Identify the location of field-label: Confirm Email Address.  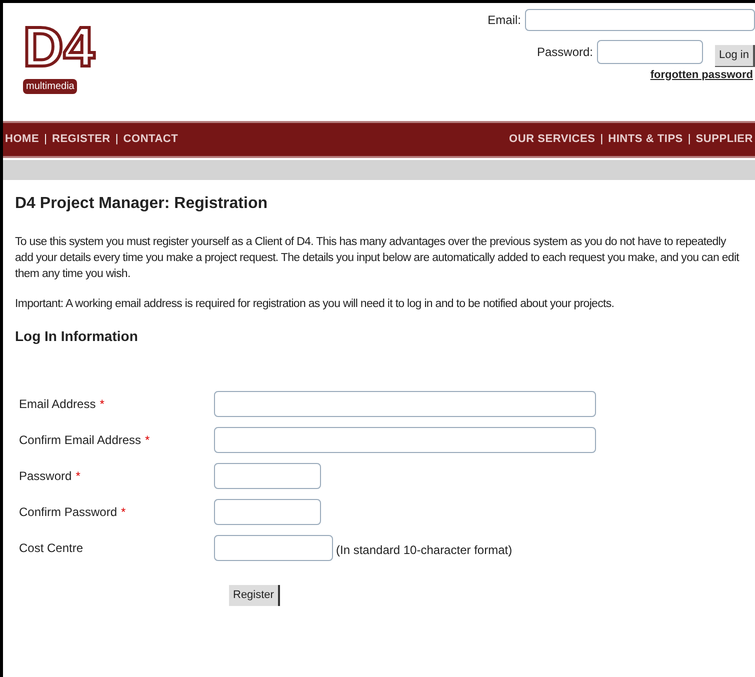
(80, 440).